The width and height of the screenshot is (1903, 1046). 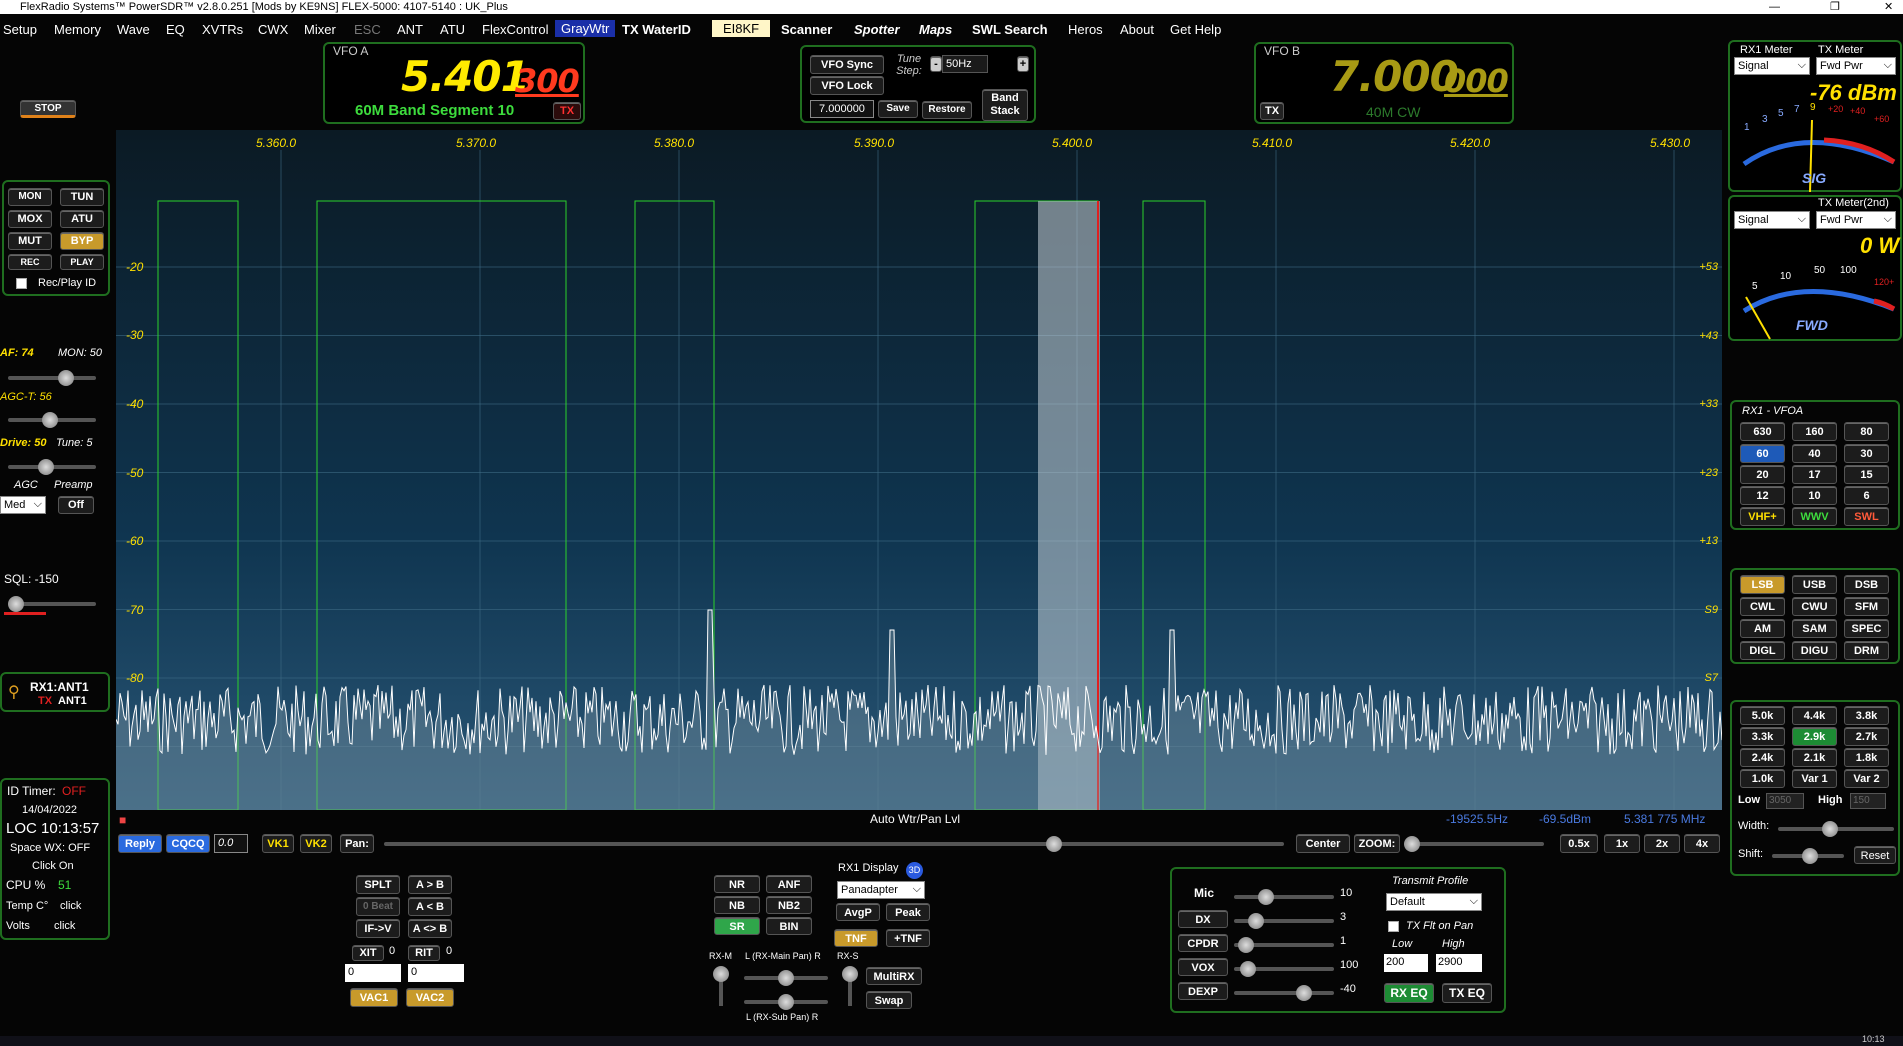 I want to click on filter-shift-slider-knob, so click(x=1810, y=856).